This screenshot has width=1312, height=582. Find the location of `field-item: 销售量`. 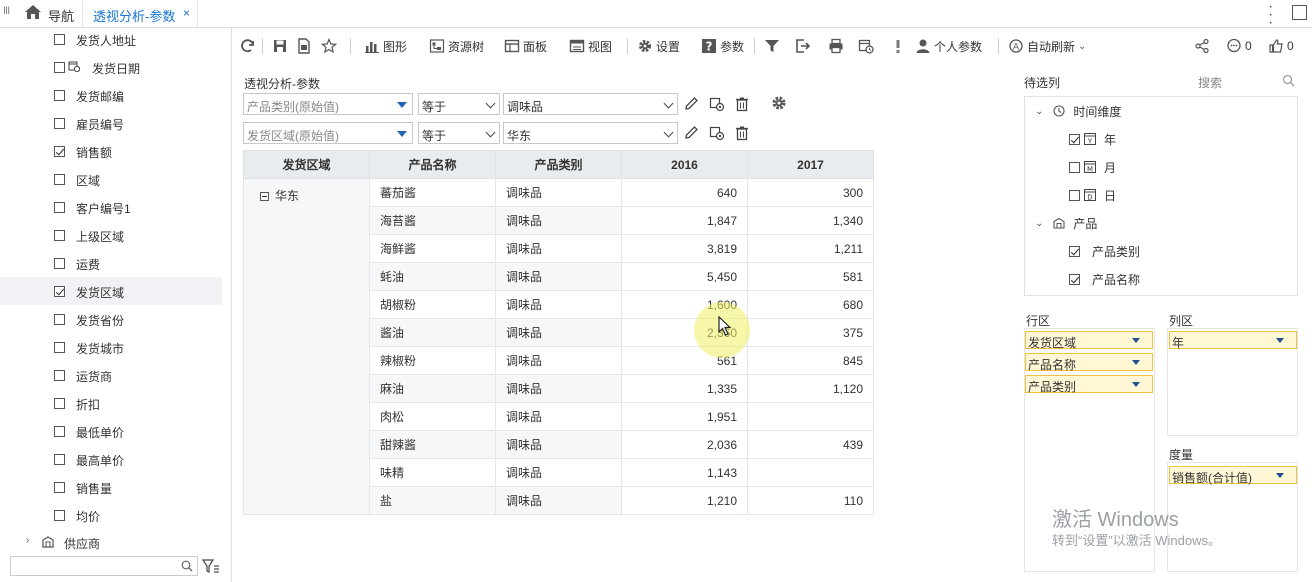

field-item: 销售量 is located at coordinates (111, 487).